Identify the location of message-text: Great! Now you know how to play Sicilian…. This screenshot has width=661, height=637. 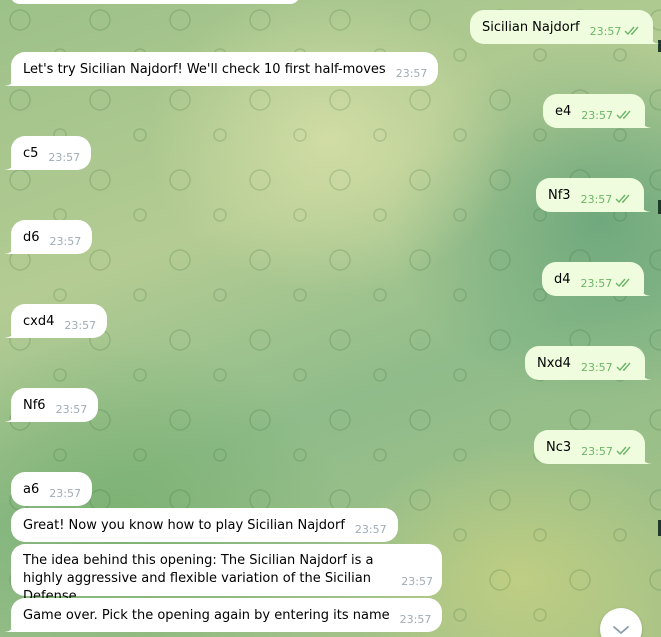
(184, 525).